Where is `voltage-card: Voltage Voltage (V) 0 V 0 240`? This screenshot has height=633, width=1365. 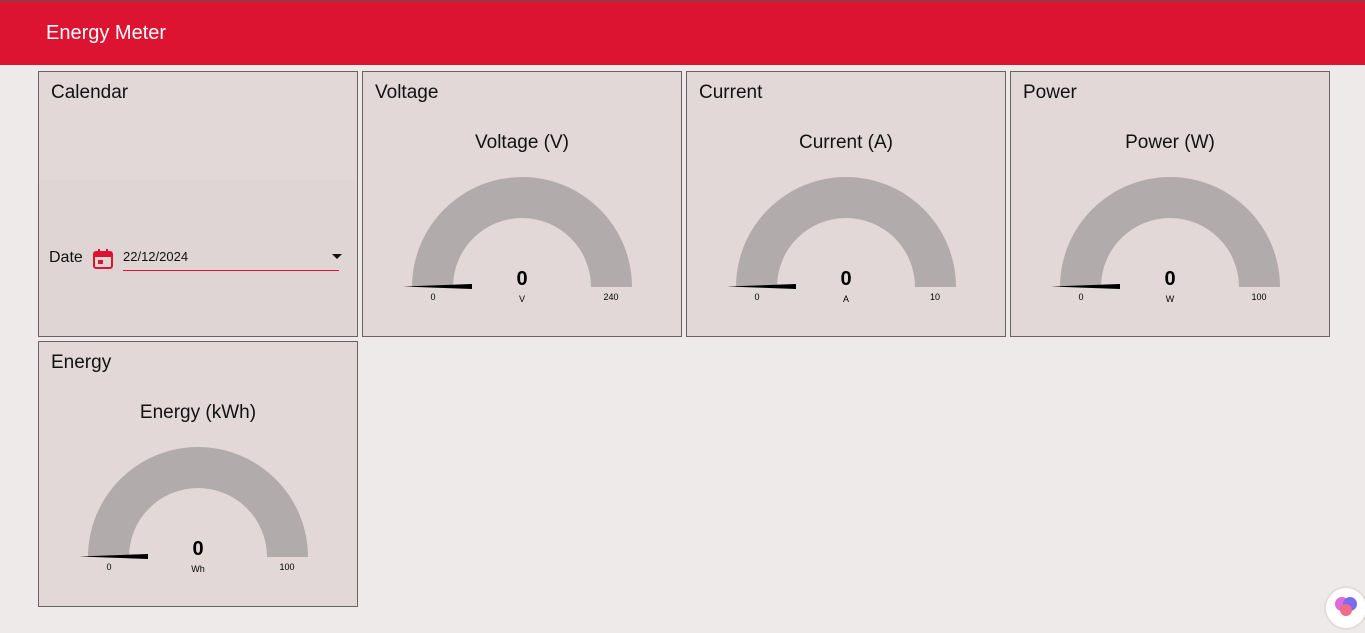
voltage-card: Voltage Voltage (V) 0 V 0 240 is located at coordinates (522, 204).